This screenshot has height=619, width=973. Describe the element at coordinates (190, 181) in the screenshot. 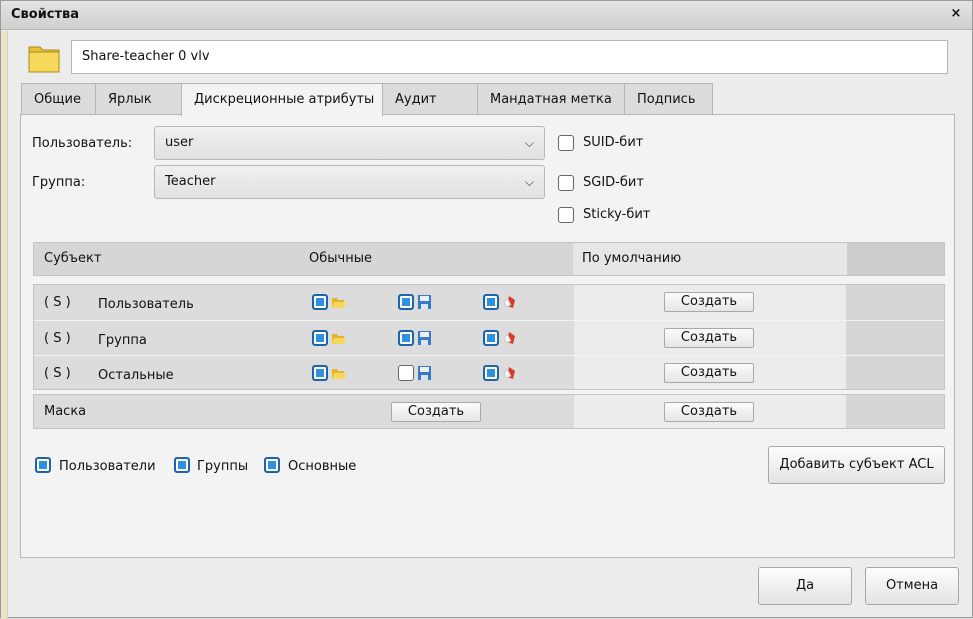

I see `group-select-value: Teacher` at that location.